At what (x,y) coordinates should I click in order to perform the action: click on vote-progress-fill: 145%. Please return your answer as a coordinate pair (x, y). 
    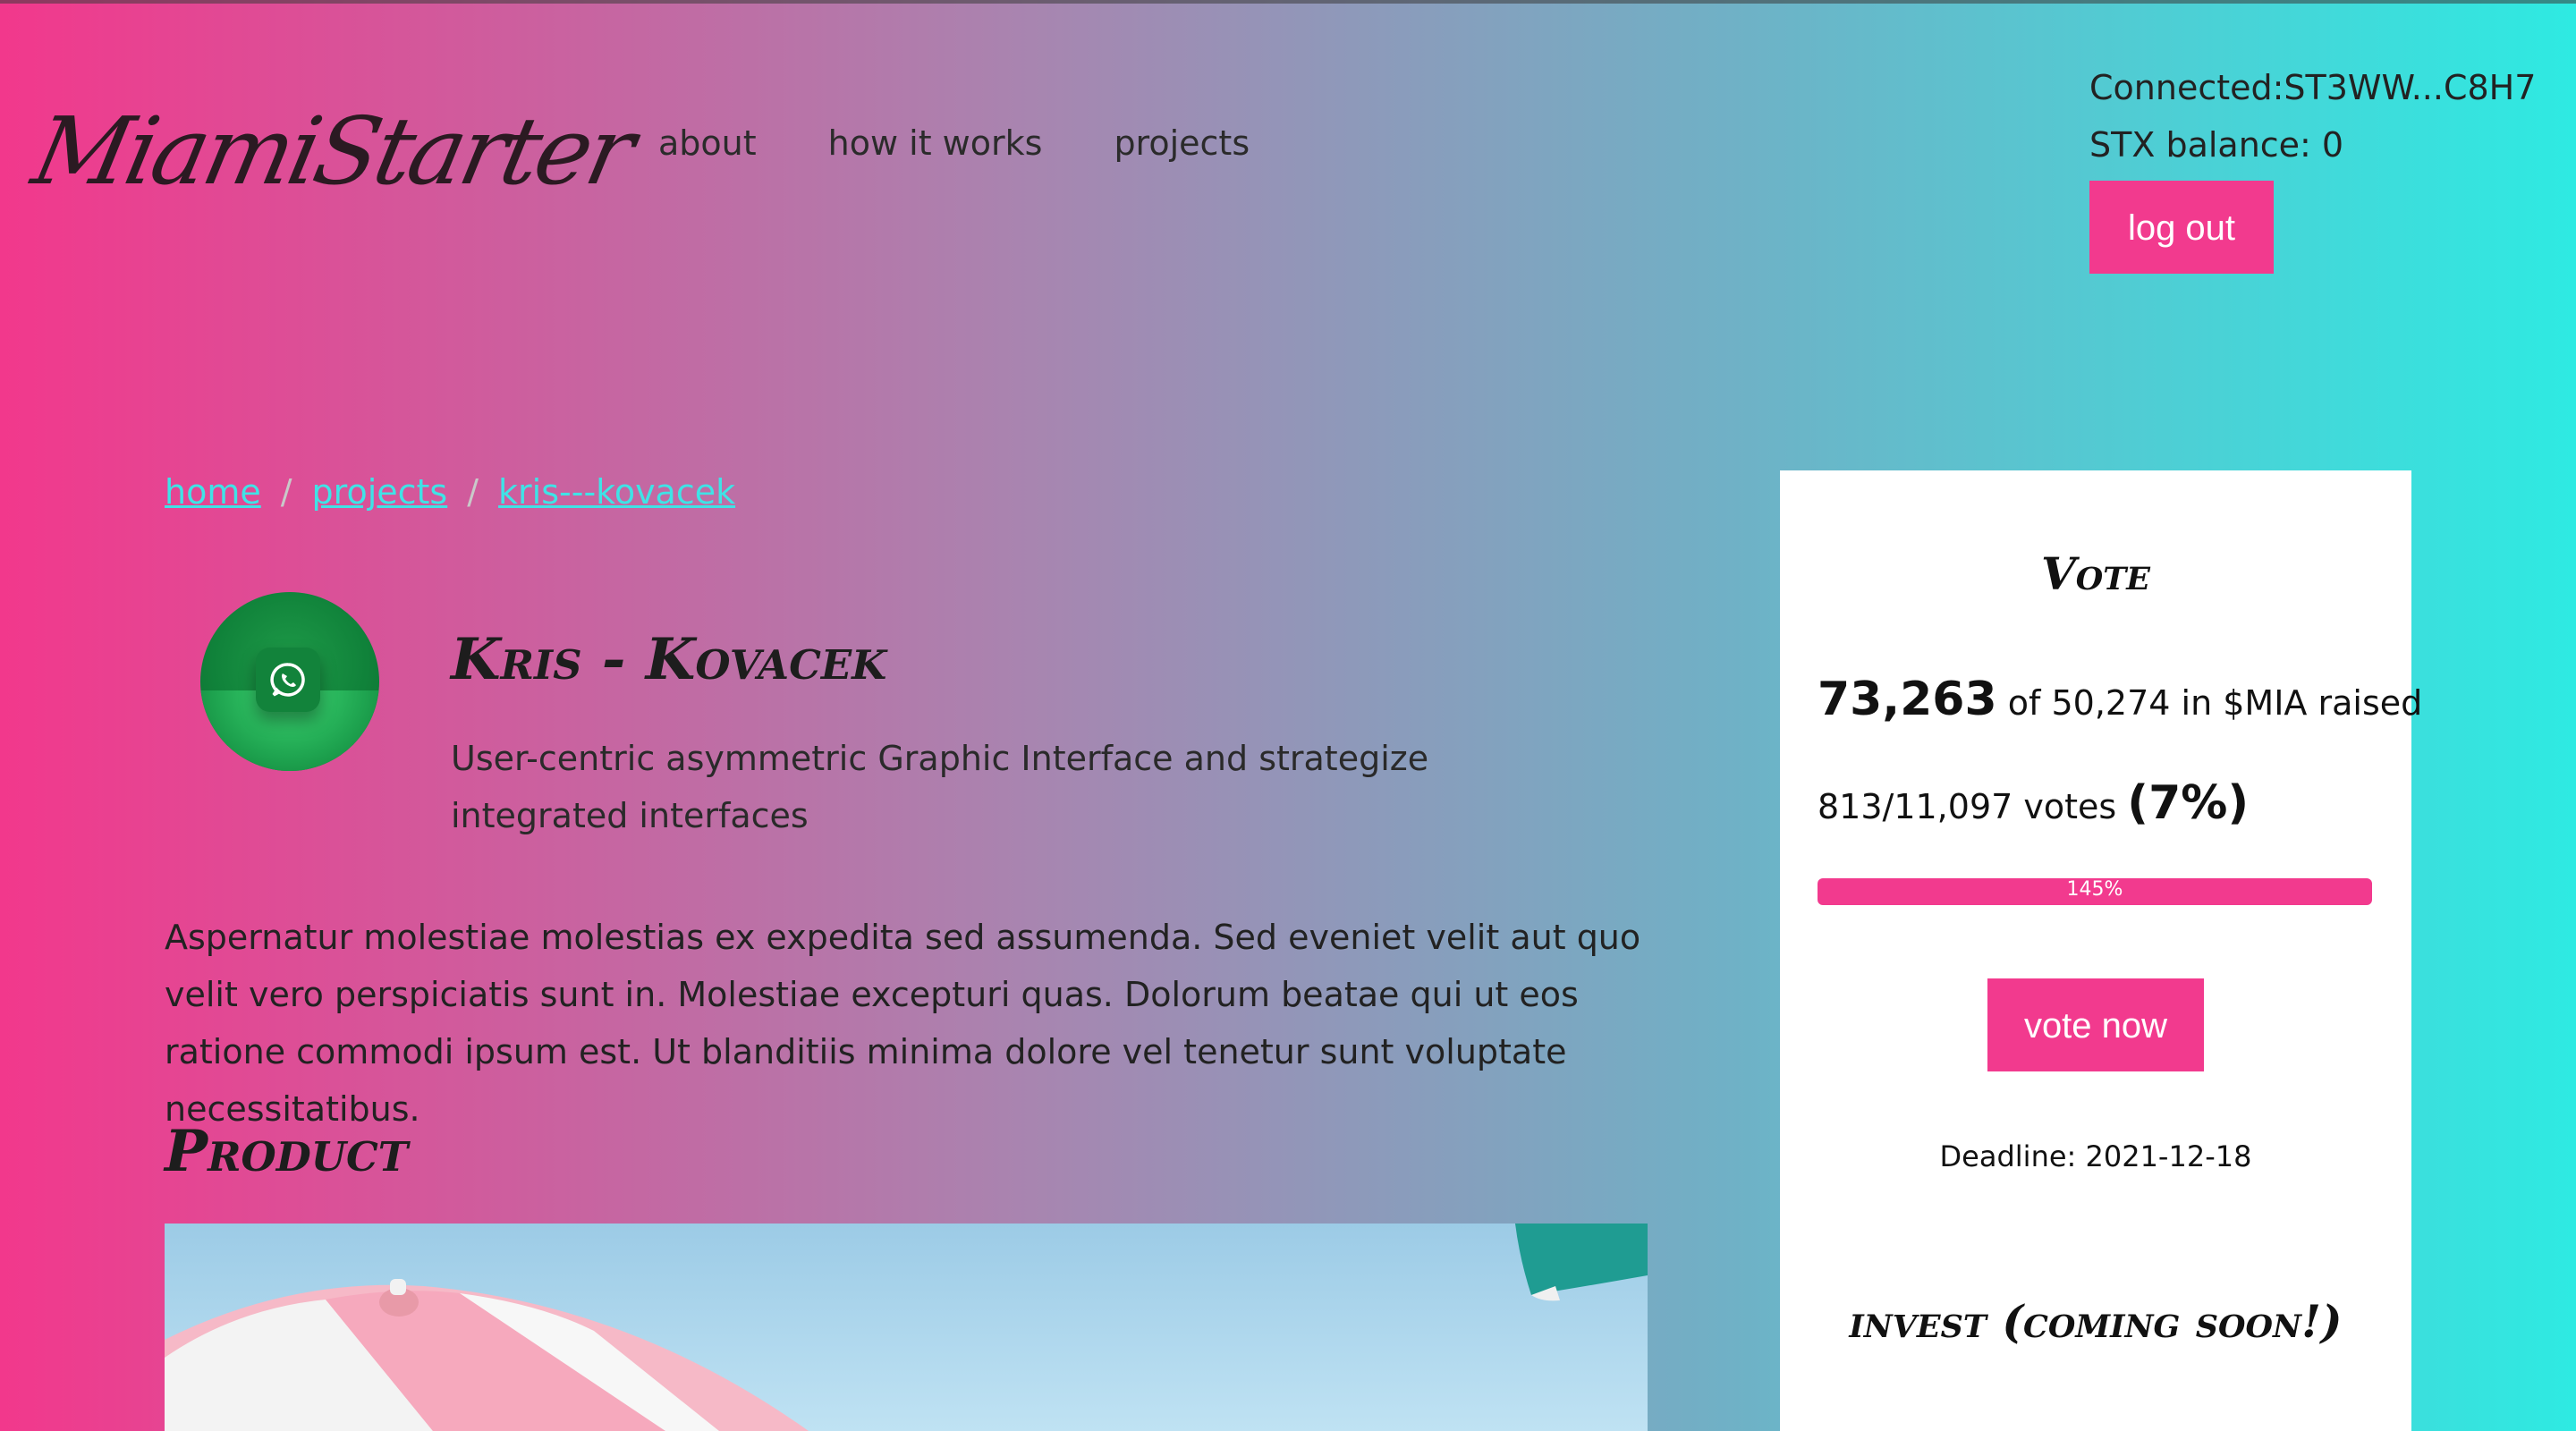
    Looking at the image, I should click on (2095, 892).